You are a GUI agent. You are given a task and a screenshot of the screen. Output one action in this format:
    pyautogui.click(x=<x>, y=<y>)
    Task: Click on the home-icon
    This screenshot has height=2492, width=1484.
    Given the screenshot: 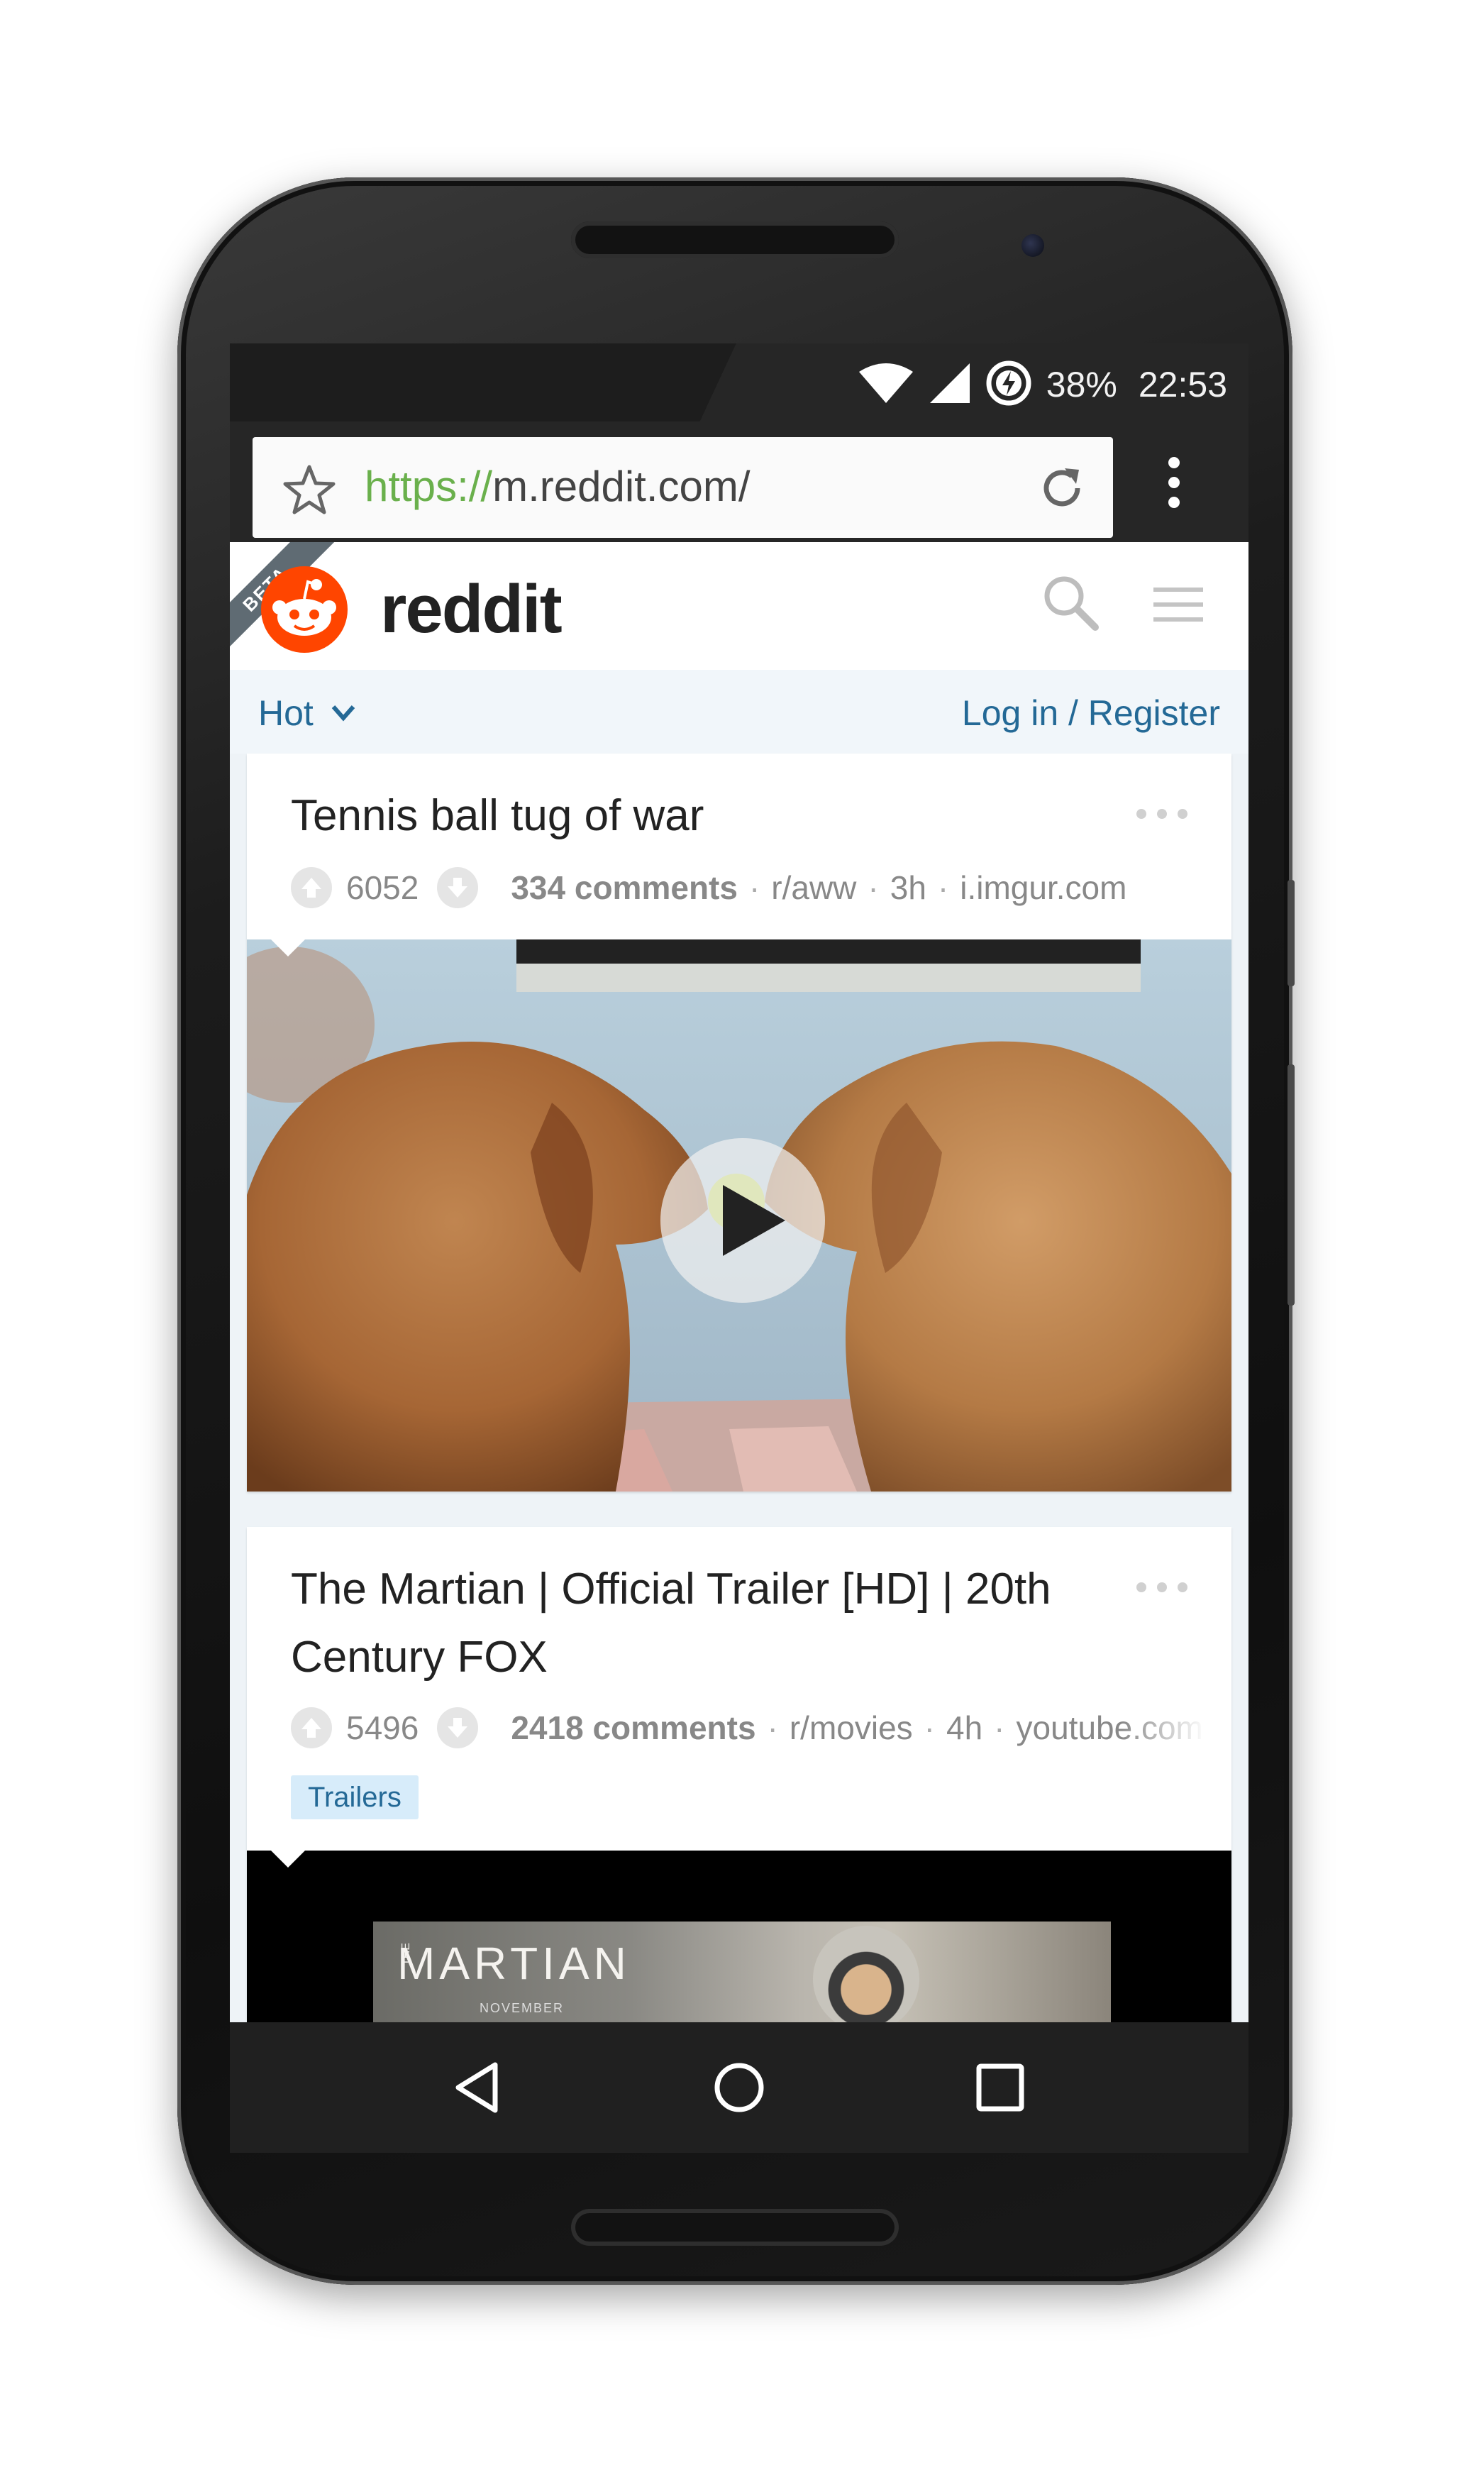 What is the action you would take?
    pyautogui.click(x=739, y=2087)
    